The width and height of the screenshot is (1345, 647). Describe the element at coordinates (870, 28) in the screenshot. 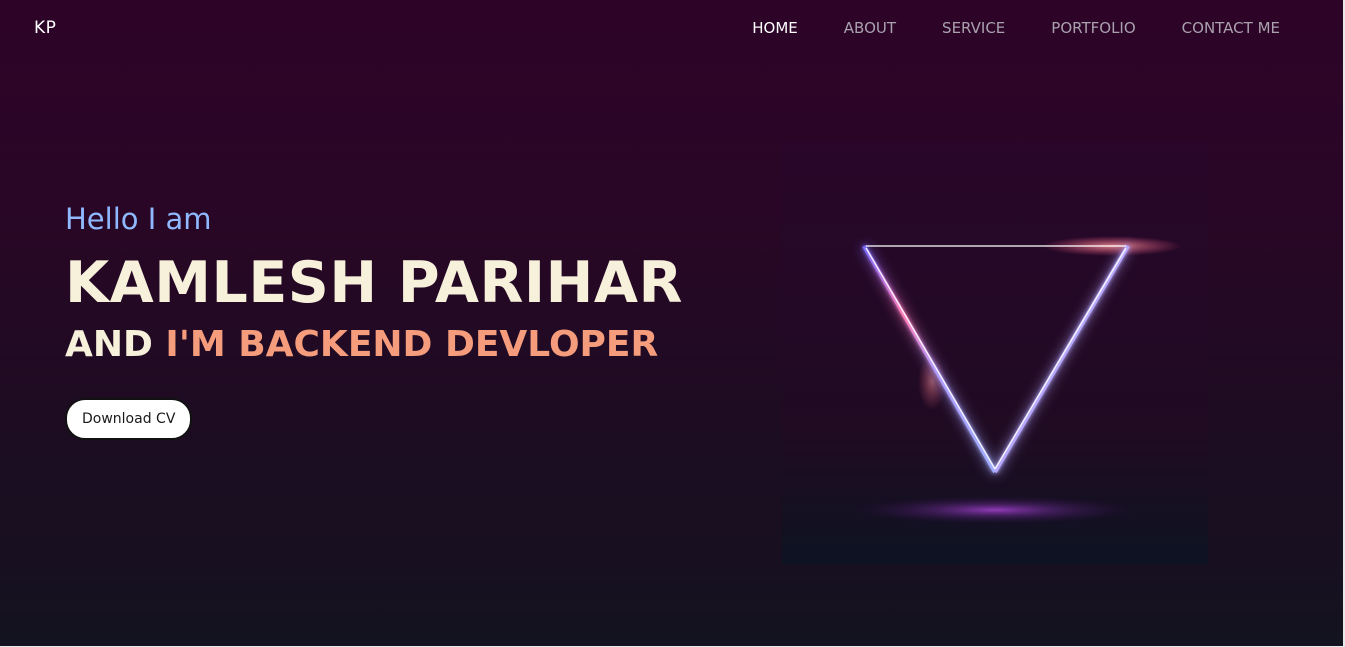

I see `nav-about: ABOUT` at that location.